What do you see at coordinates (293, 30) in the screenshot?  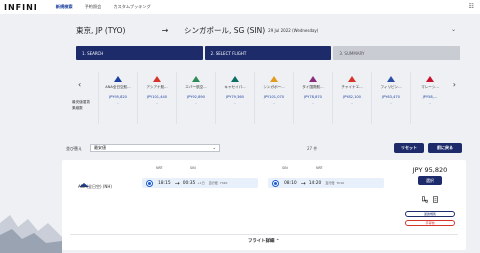 I see `travel-date: 29 Jul 2022 (Wednesday)` at bounding box center [293, 30].